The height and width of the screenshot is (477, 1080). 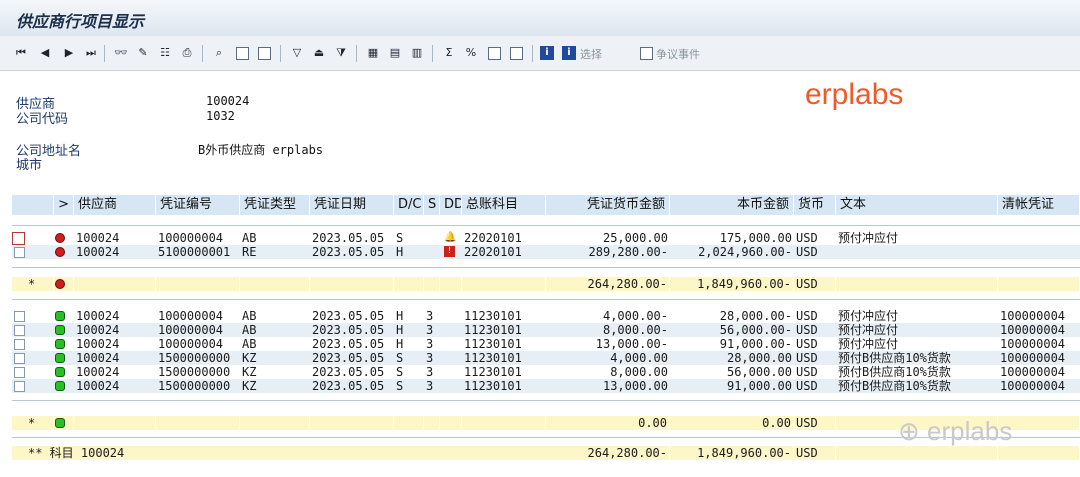 I want to click on doc-type-column: AB, so click(x=275, y=330).